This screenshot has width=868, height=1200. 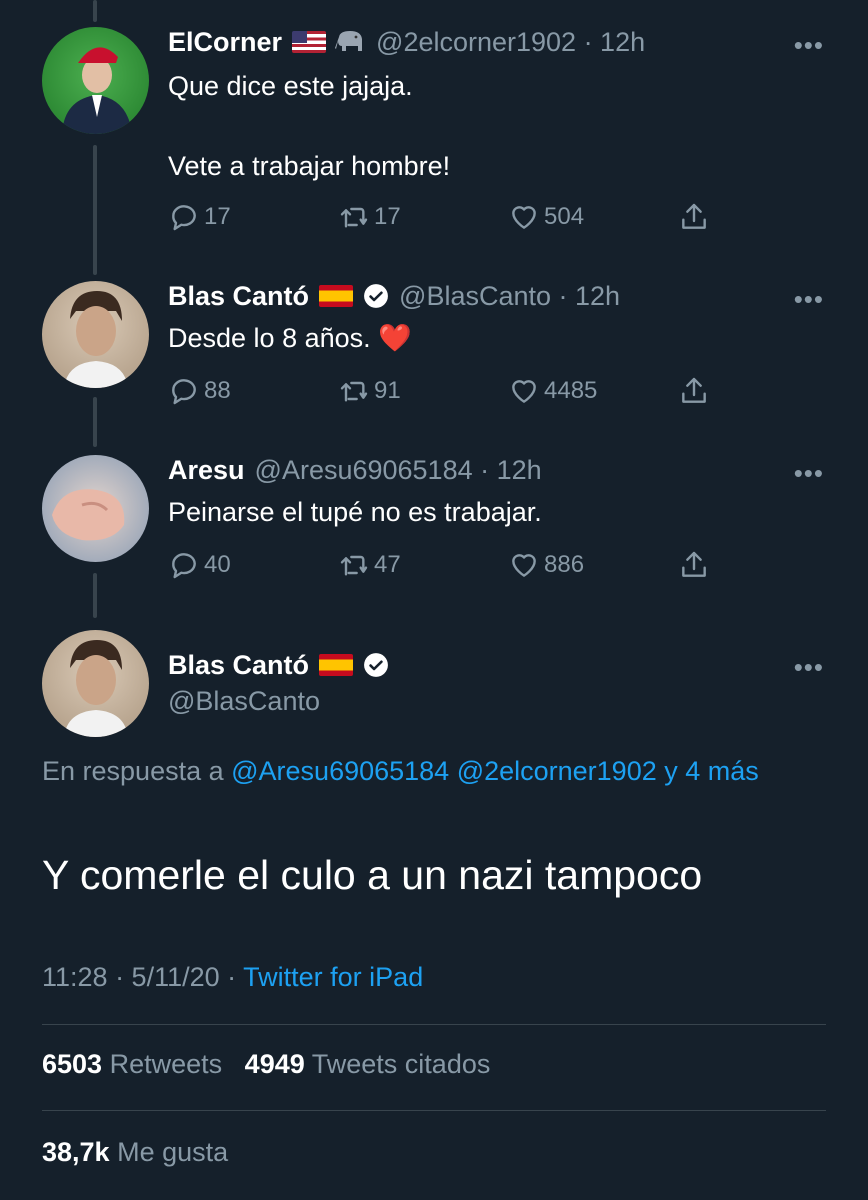 I want to click on tweet-meta: 11:28 · 5/11/20 · Twitter for iPad, so click(x=232, y=977).